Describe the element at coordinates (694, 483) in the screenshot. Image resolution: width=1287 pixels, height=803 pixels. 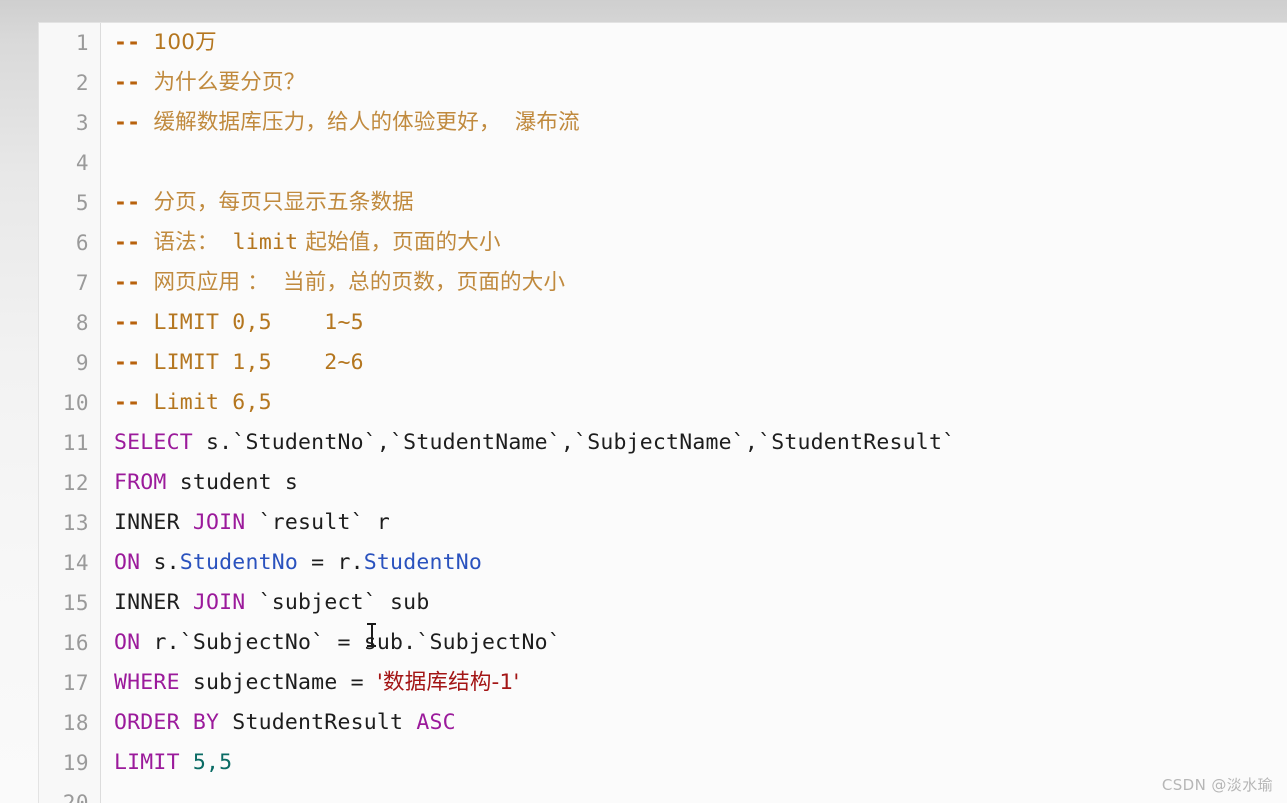
I see `code-line: FROM student s` at that location.